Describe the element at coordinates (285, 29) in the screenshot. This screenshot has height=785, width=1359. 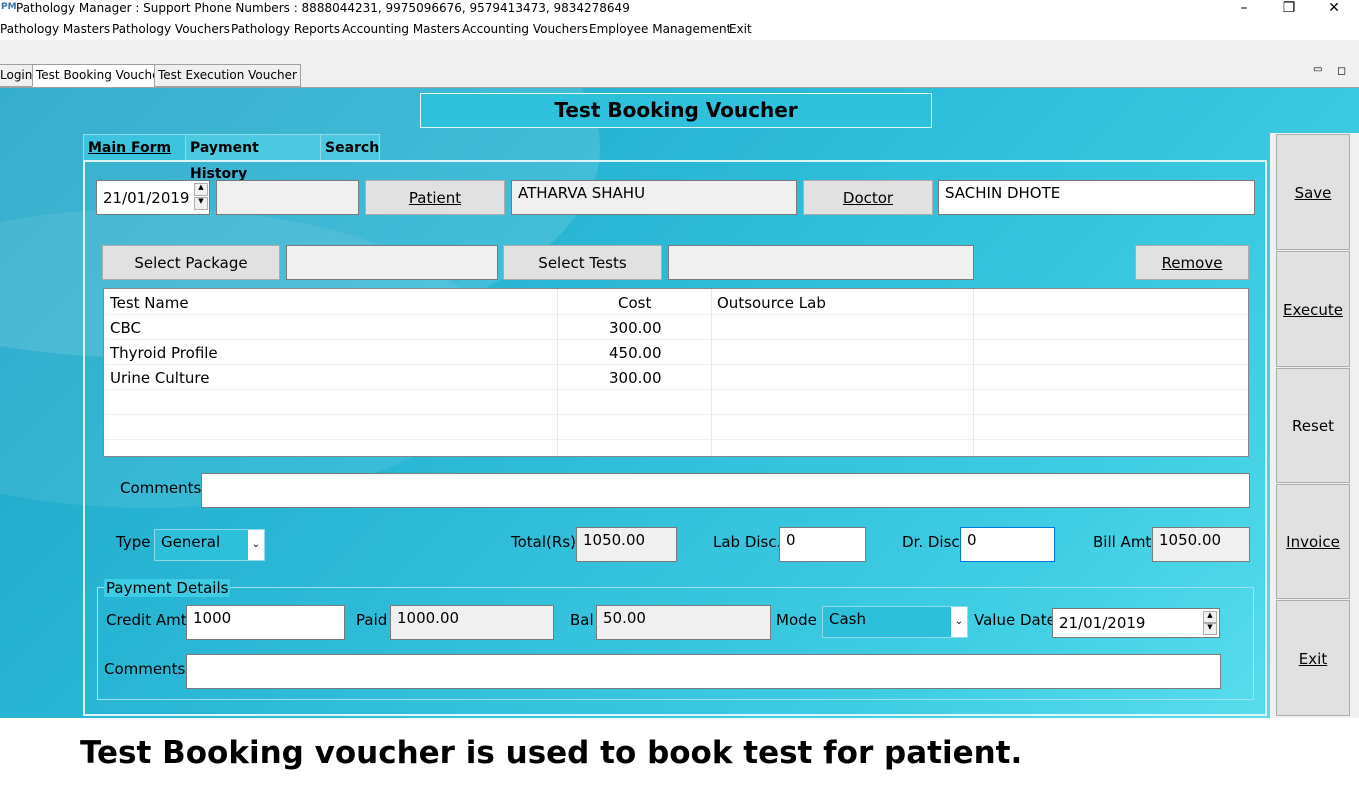
I see `menu-pathology-reports: Pathology Reports` at that location.